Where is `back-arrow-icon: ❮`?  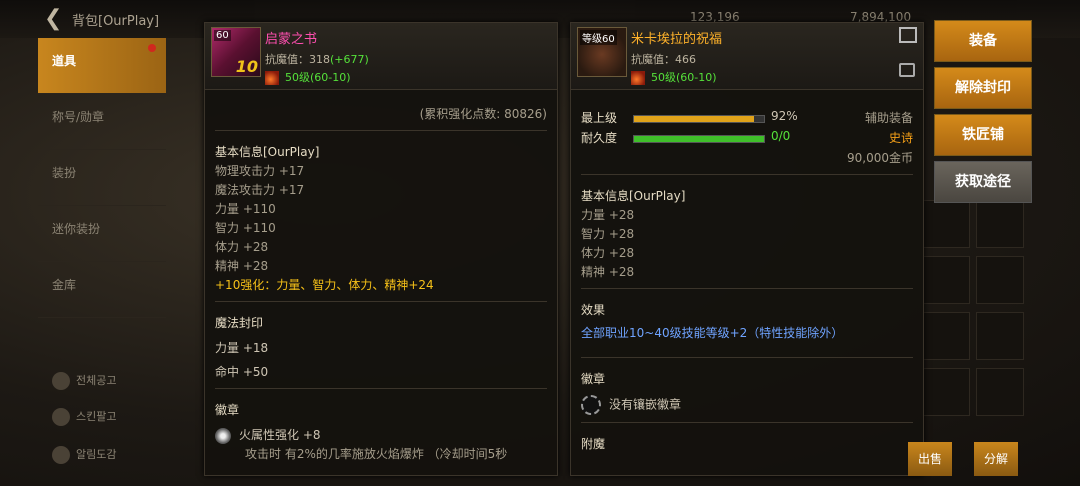 back-arrow-icon: ❮ is located at coordinates (53, 18).